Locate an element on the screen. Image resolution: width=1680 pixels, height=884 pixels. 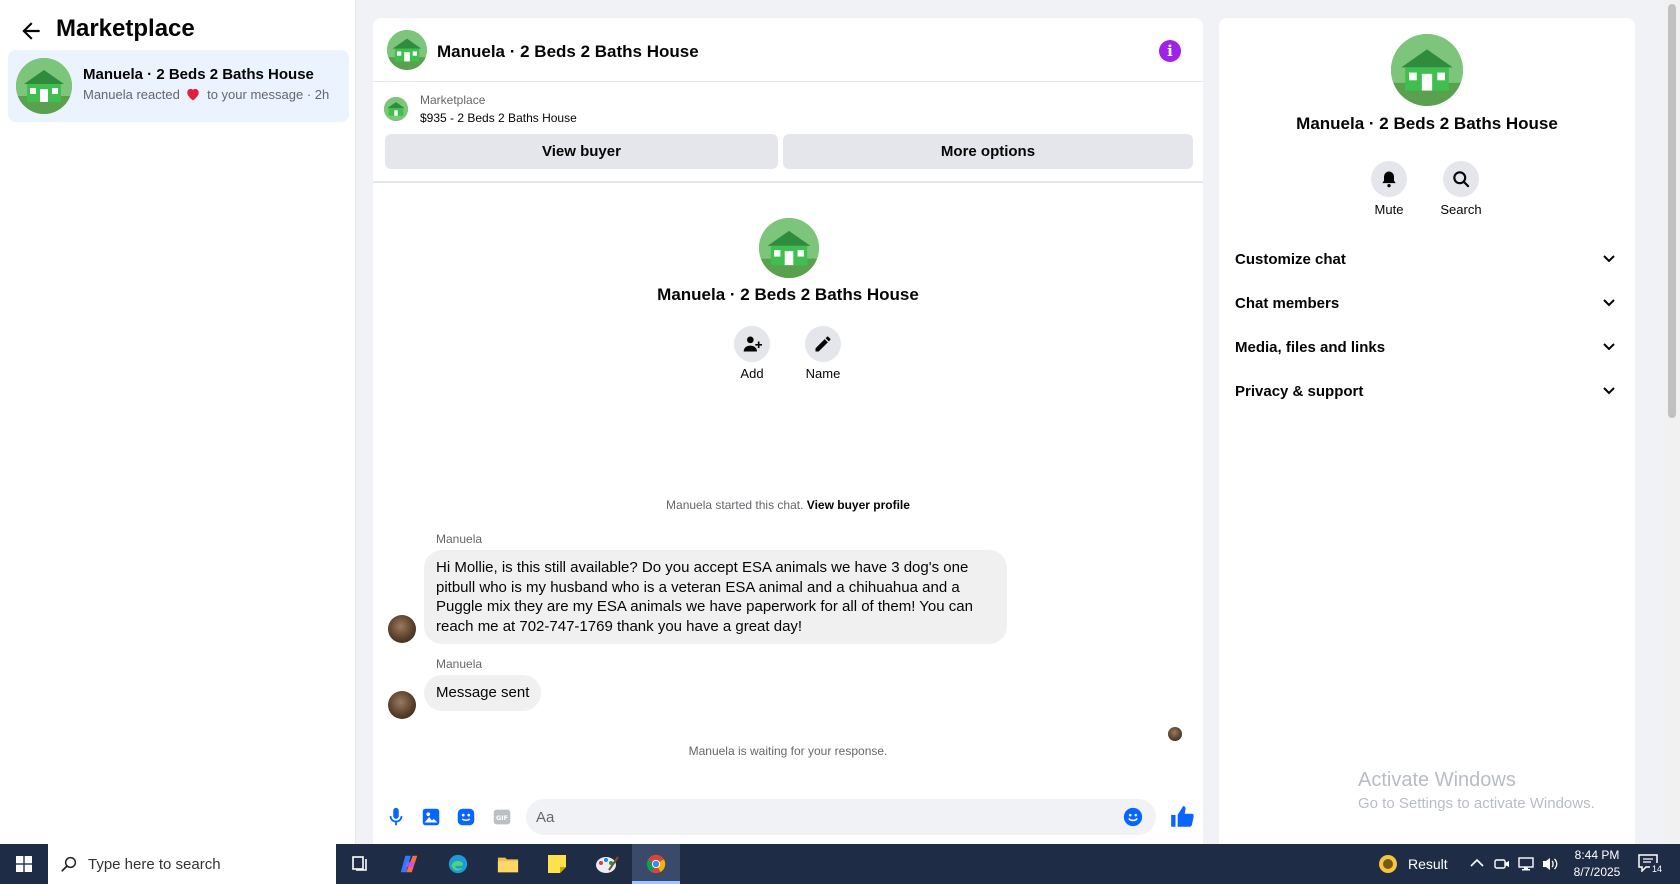
mute-button is located at coordinates (1389, 179).